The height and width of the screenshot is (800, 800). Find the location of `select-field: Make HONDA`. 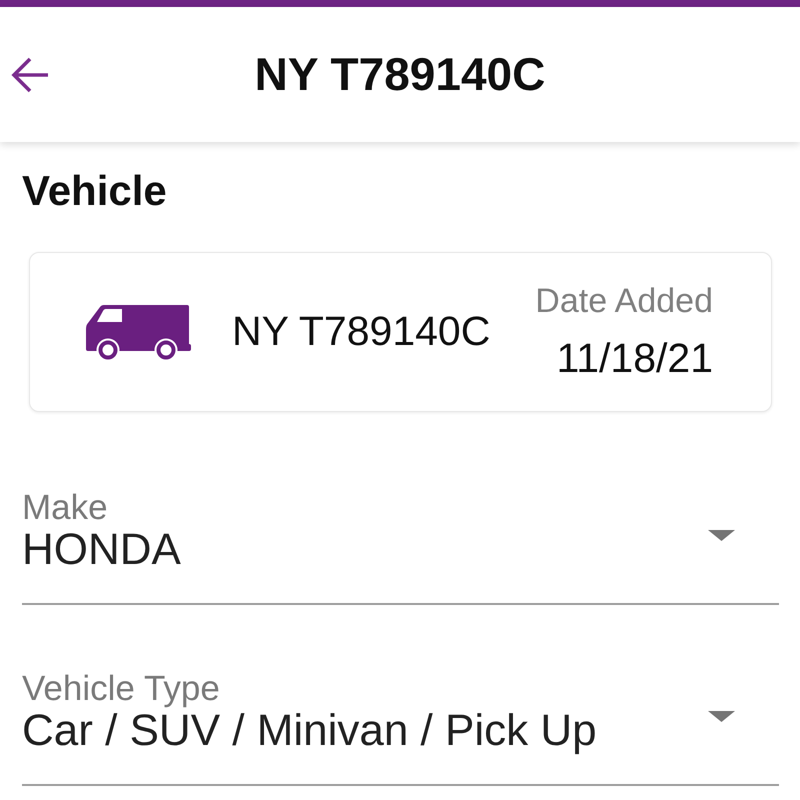

select-field: Make HONDA is located at coordinates (400, 547).